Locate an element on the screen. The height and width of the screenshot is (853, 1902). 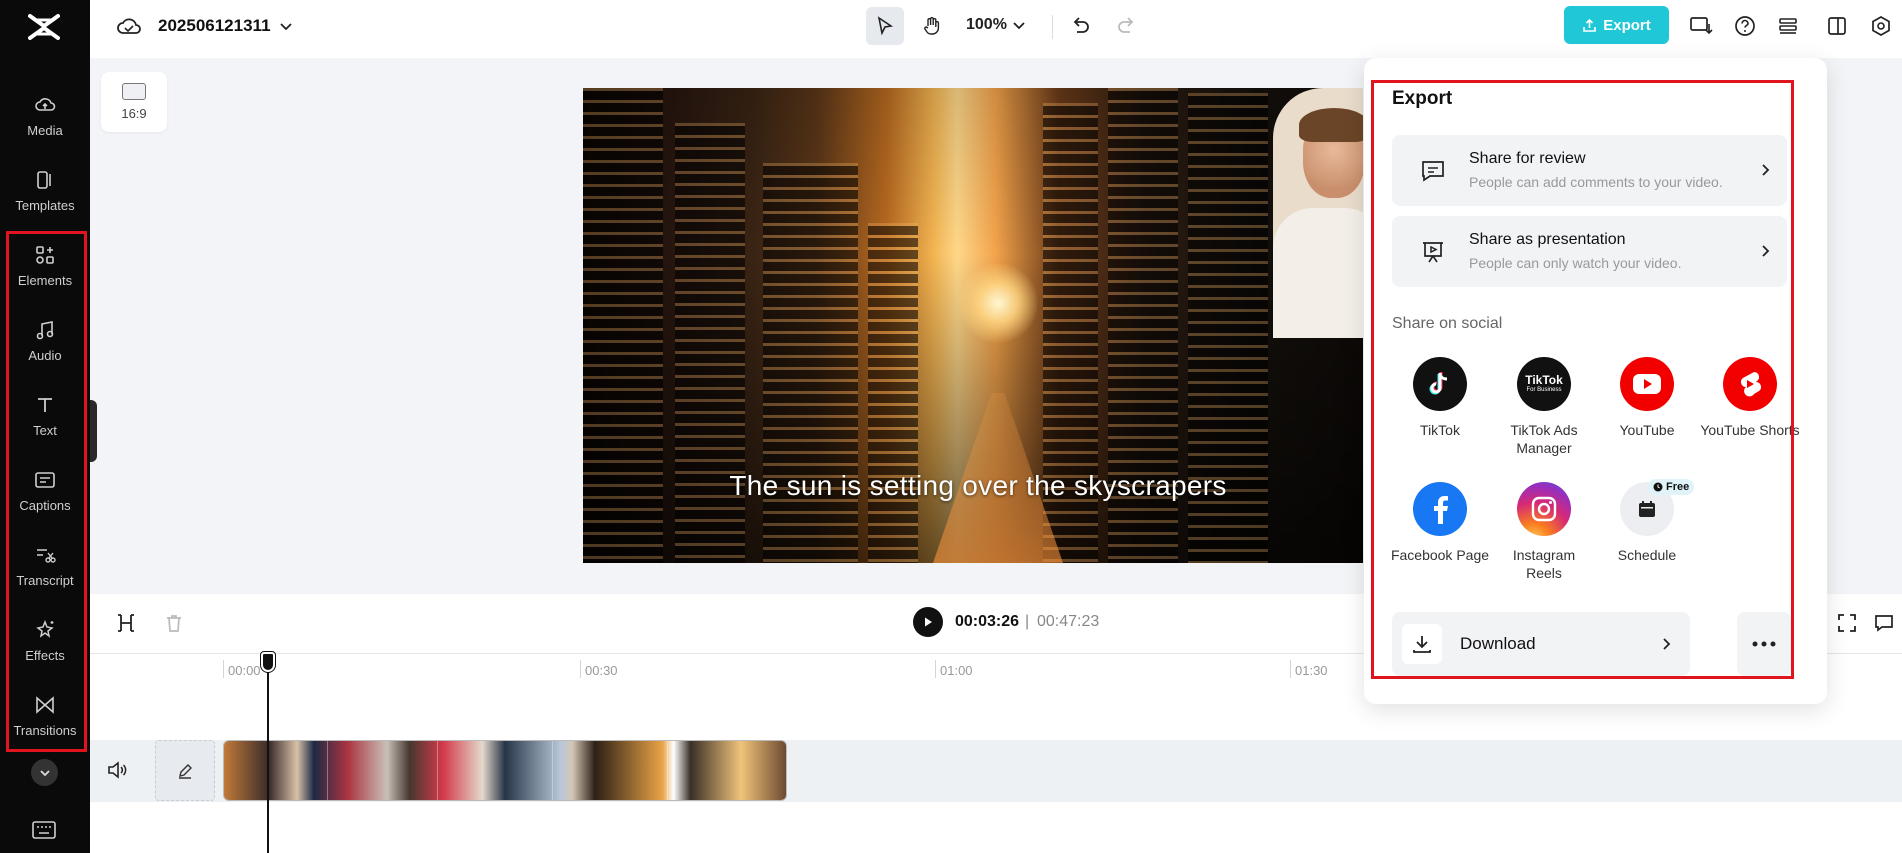
more-options-button is located at coordinates (1764, 644).